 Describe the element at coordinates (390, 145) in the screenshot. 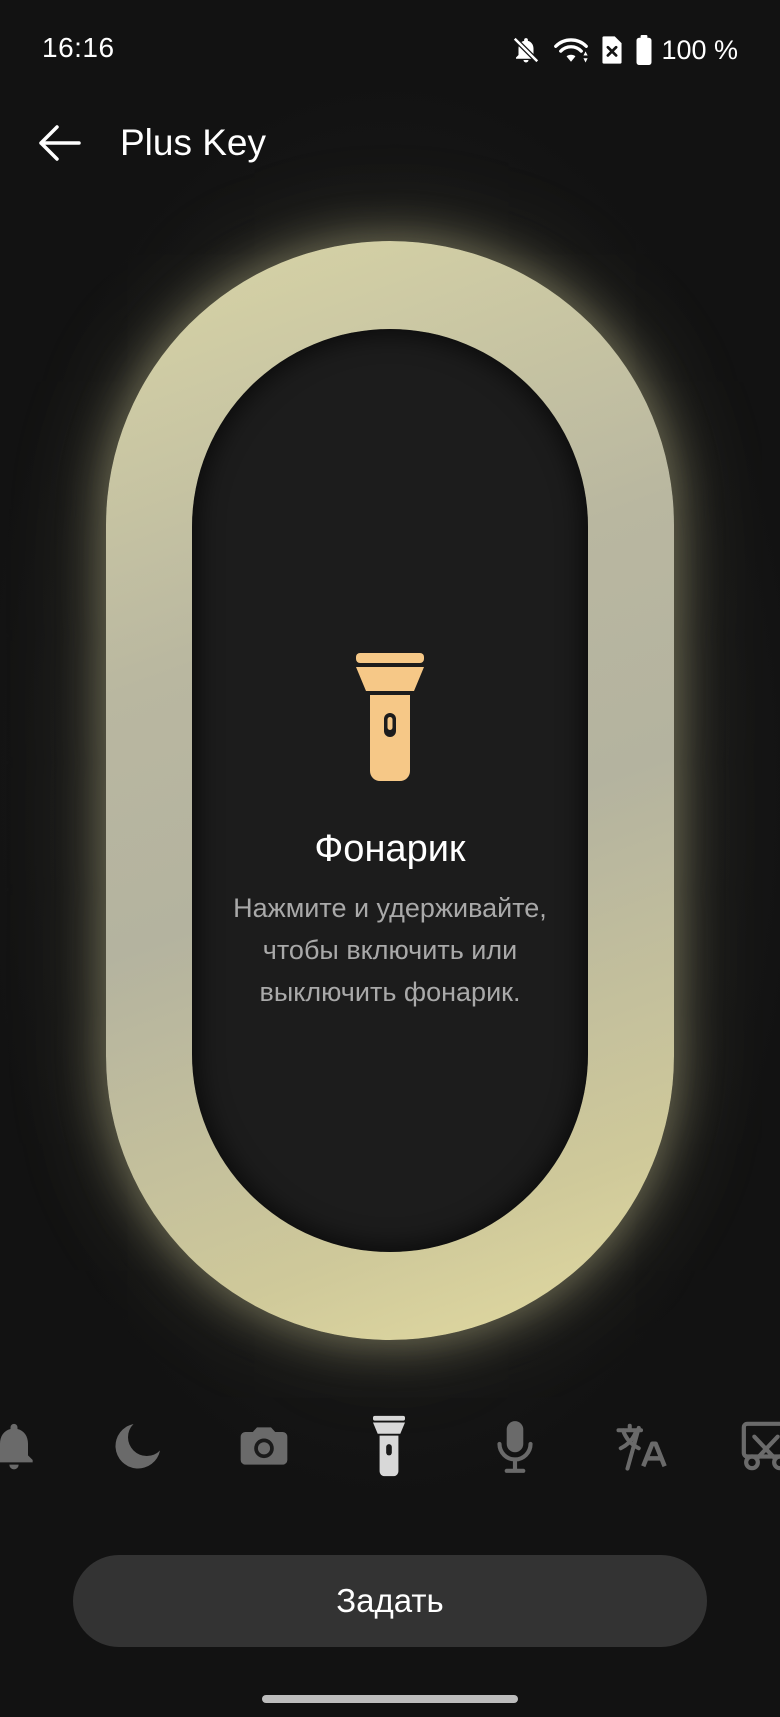

I see `app-bar: Plus Key` at that location.